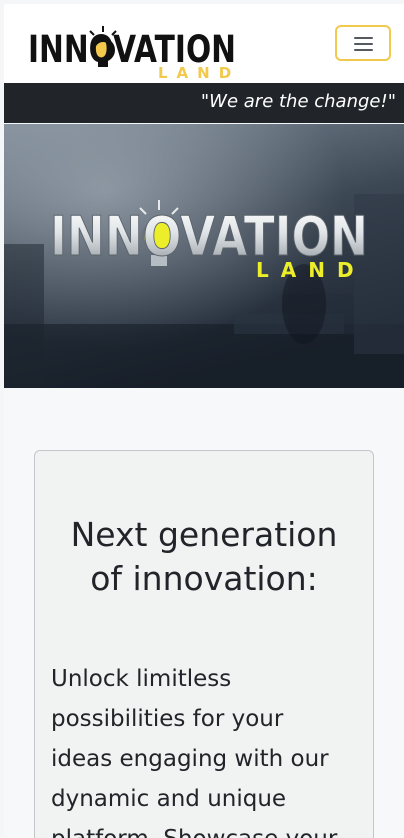  Describe the element at coordinates (204, 534) in the screenshot. I see `card-title-line-1: Next generation` at that location.